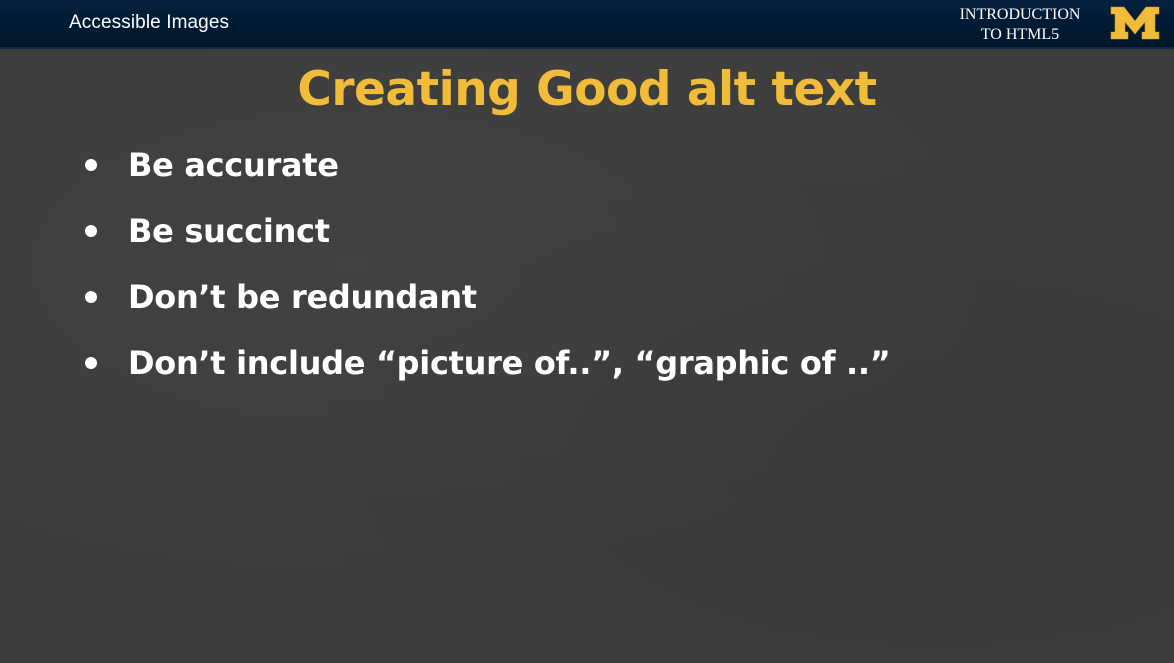 The width and height of the screenshot is (1174, 663). I want to click on bullet-item: Be accurate, so click(486, 165).